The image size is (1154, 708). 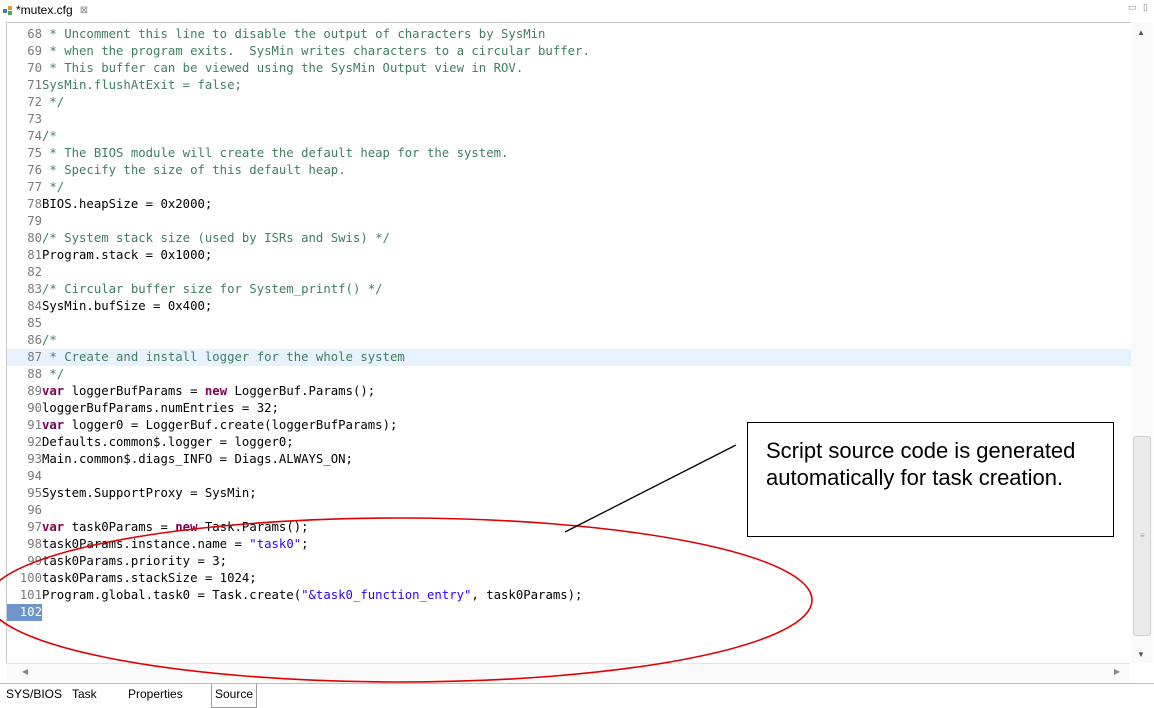 I want to click on code-token: "&task0_function_entry", so click(x=386, y=595).